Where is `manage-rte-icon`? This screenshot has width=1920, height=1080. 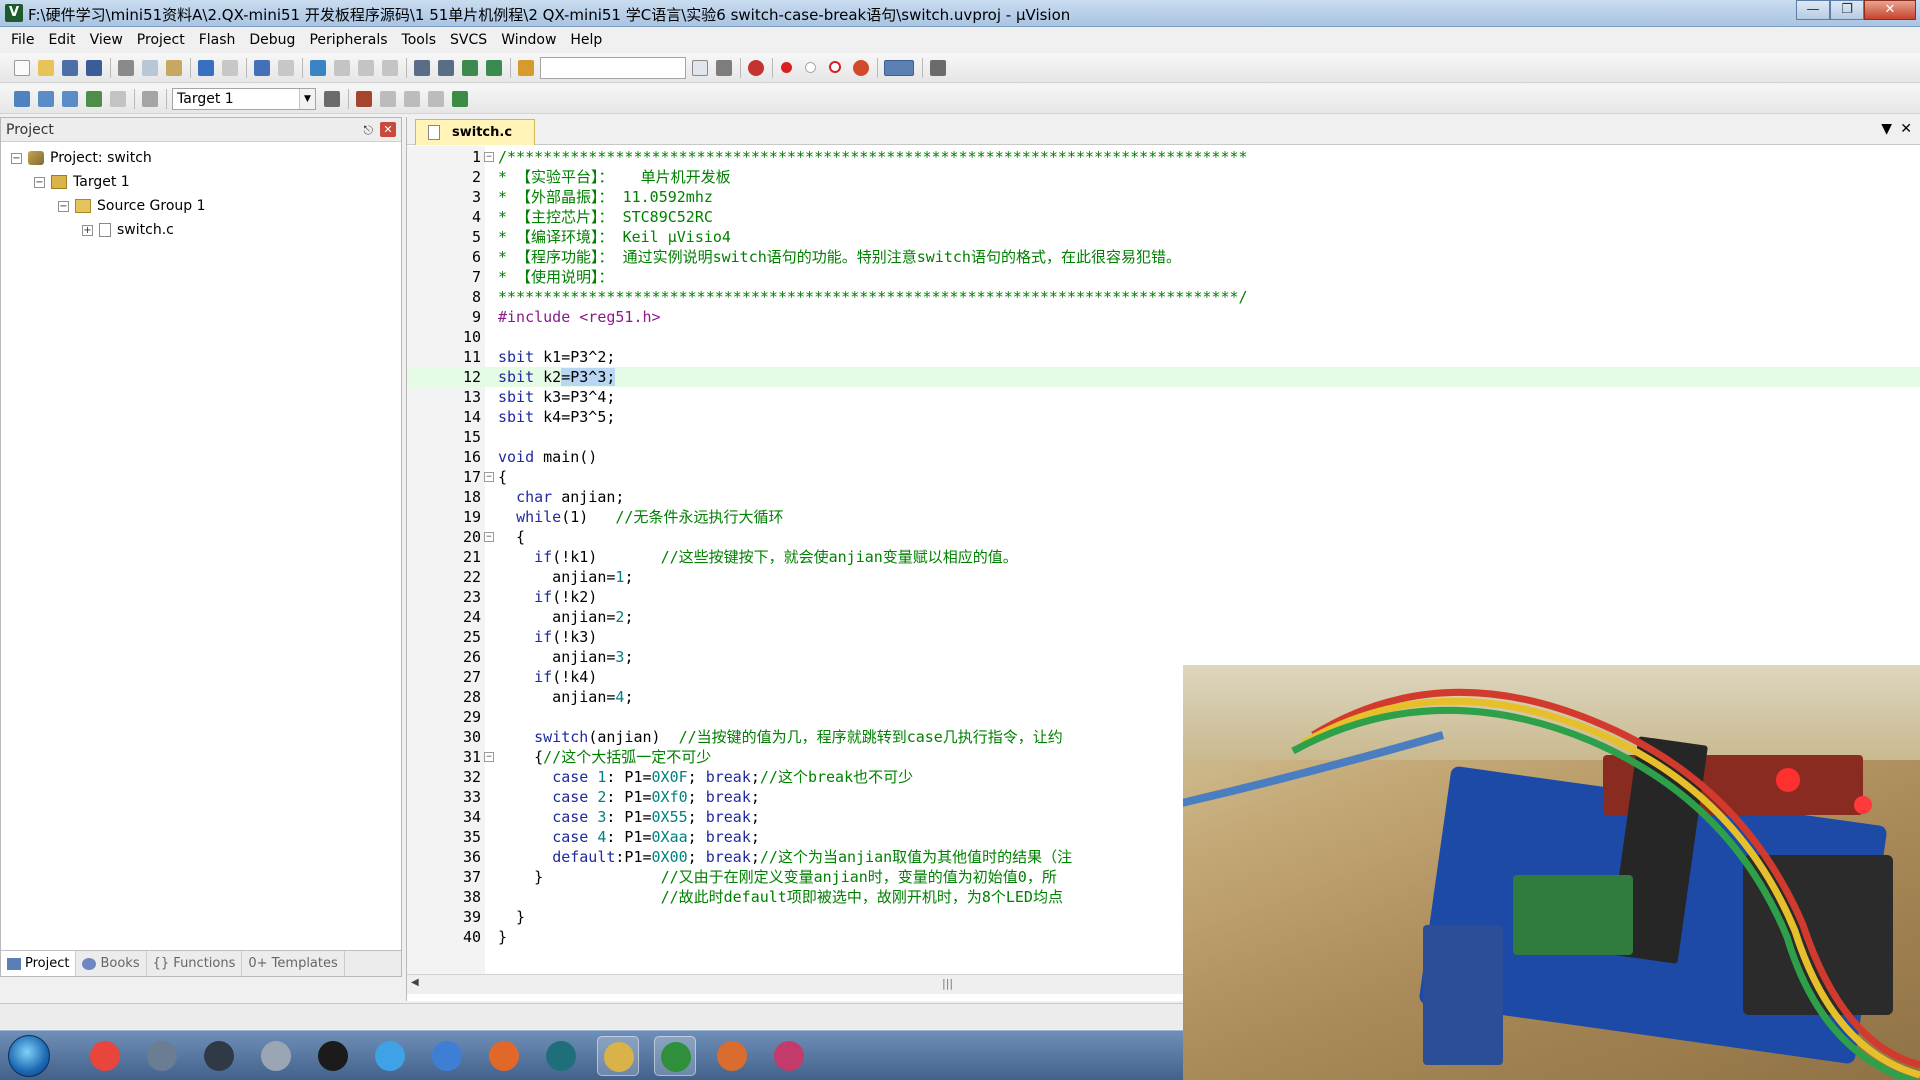 manage-rte-icon is located at coordinates (412, 99).